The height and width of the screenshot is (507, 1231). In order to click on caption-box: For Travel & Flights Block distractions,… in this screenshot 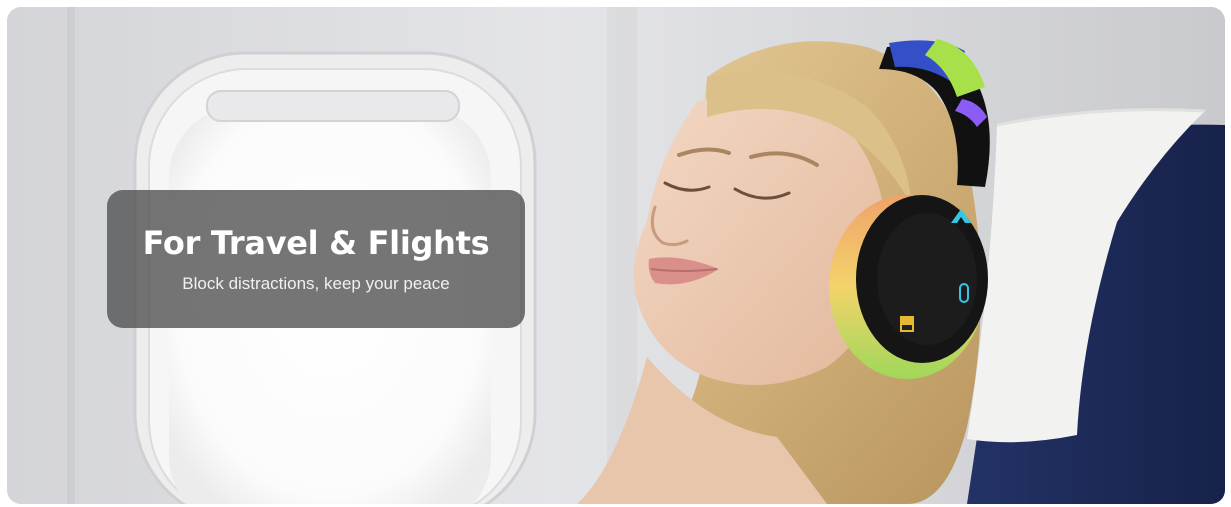, I will do `click(316, 259)`.